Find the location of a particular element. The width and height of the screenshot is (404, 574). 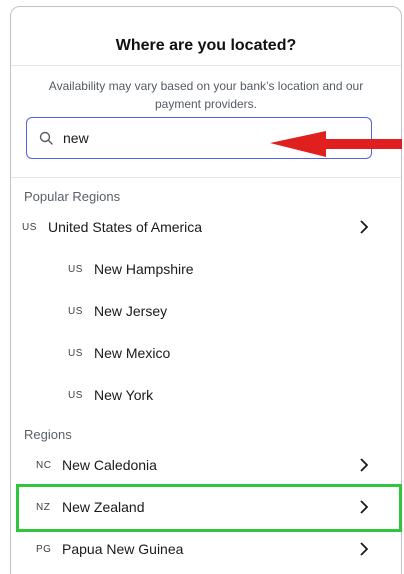

region-row-united-states: US United States of America is located at coordinates (201, 227).